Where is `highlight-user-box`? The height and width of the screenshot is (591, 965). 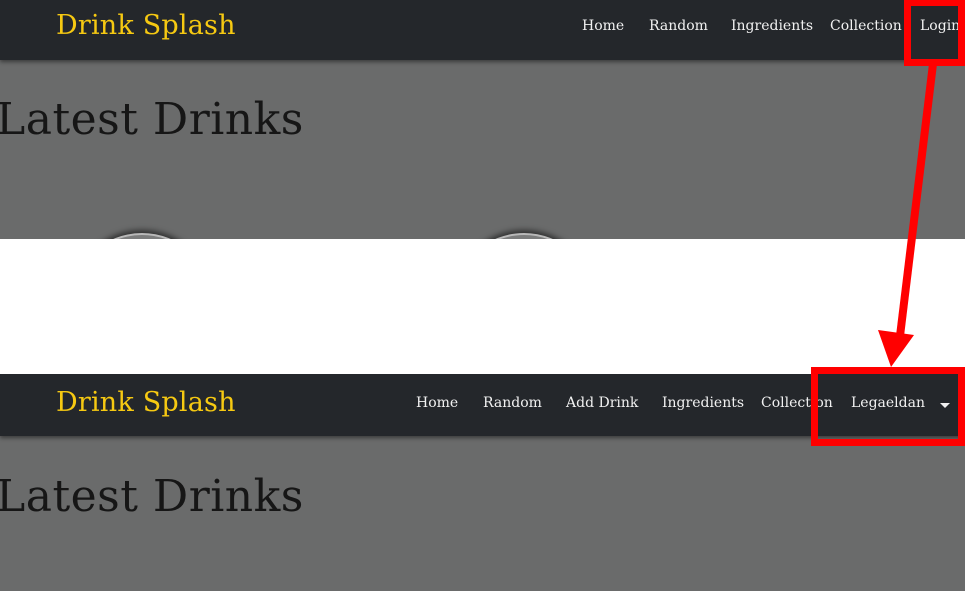
highlight-user-box is located at coordinates (888, 406).